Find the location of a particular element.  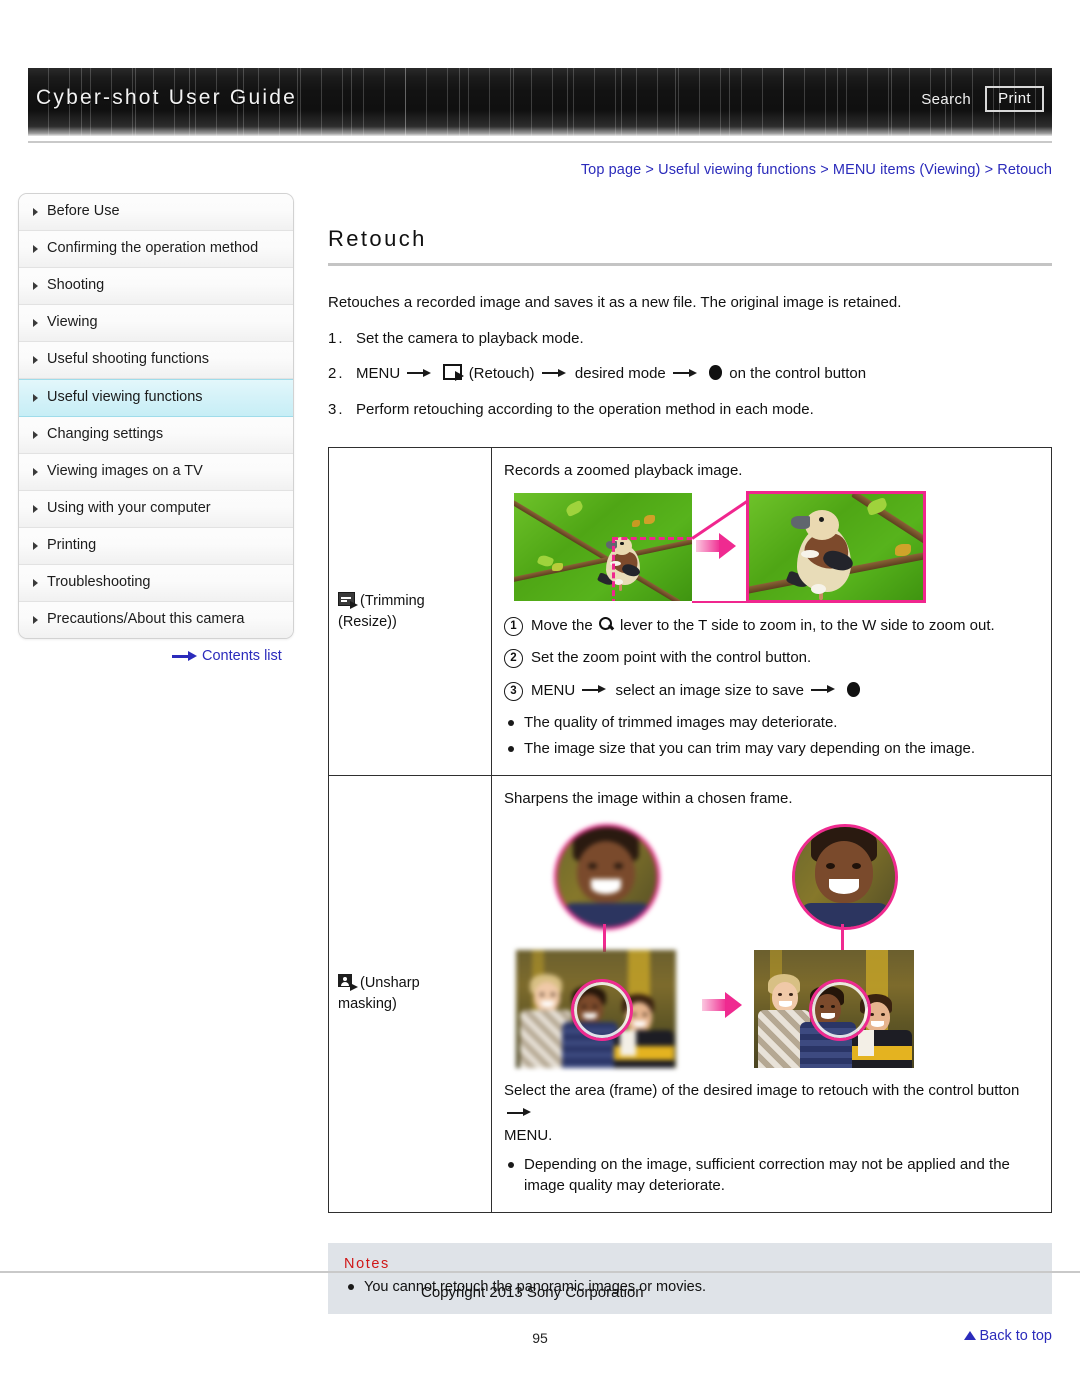

sidebar-item-confirming-the-operation-method: Confirming the operation method is located at coordinates (156, 249).